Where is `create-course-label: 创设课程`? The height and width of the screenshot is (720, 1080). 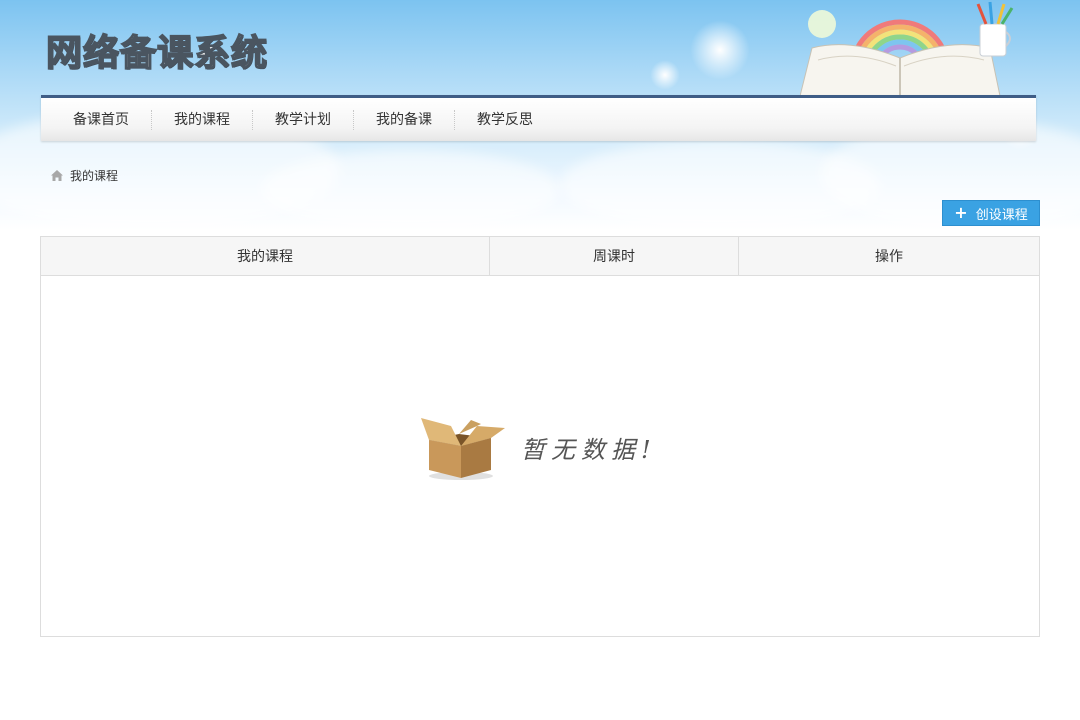 create-course-label: 创设课程 is located at coordinates (1001, 215).